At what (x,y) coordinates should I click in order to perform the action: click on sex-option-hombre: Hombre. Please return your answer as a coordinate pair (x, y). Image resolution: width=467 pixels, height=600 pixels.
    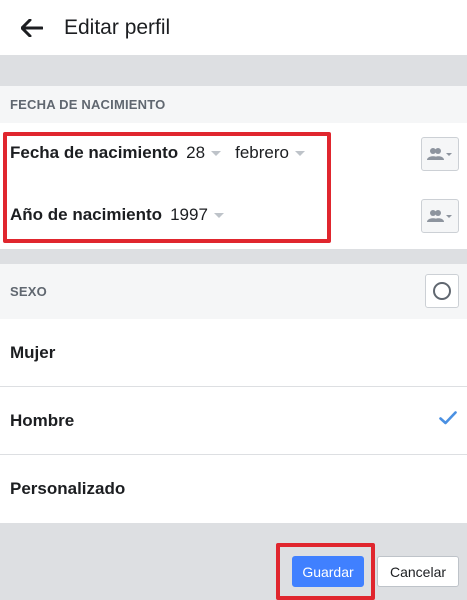
    Looking at the image, I should click on (233, 421).